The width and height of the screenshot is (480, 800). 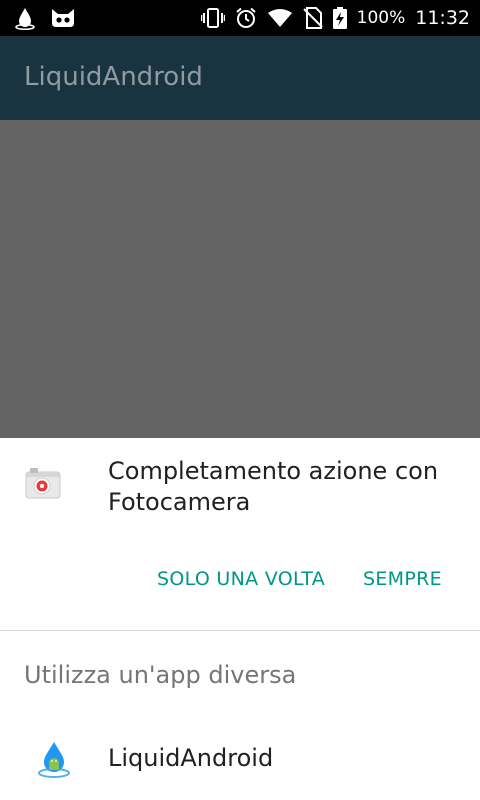 I want to click on default-app-row: Completamento azione con Fotocamera, so click(x=240, y=488).